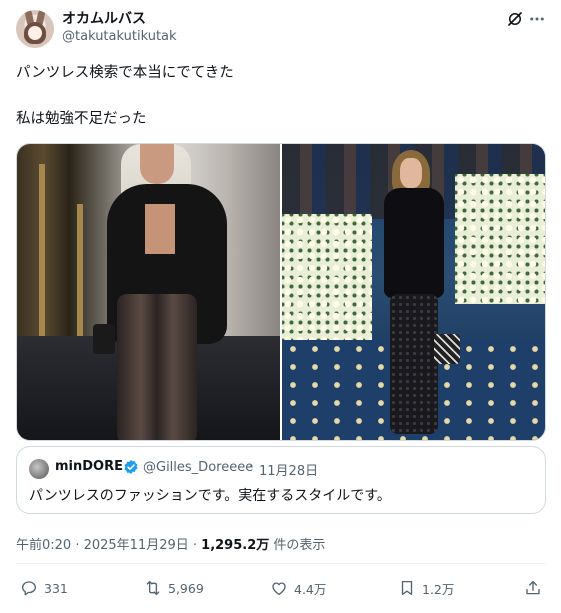 The height and width of the screenshot is (613, 561). I want to click on bookmark-count: 1.2万, so click(438, 589).